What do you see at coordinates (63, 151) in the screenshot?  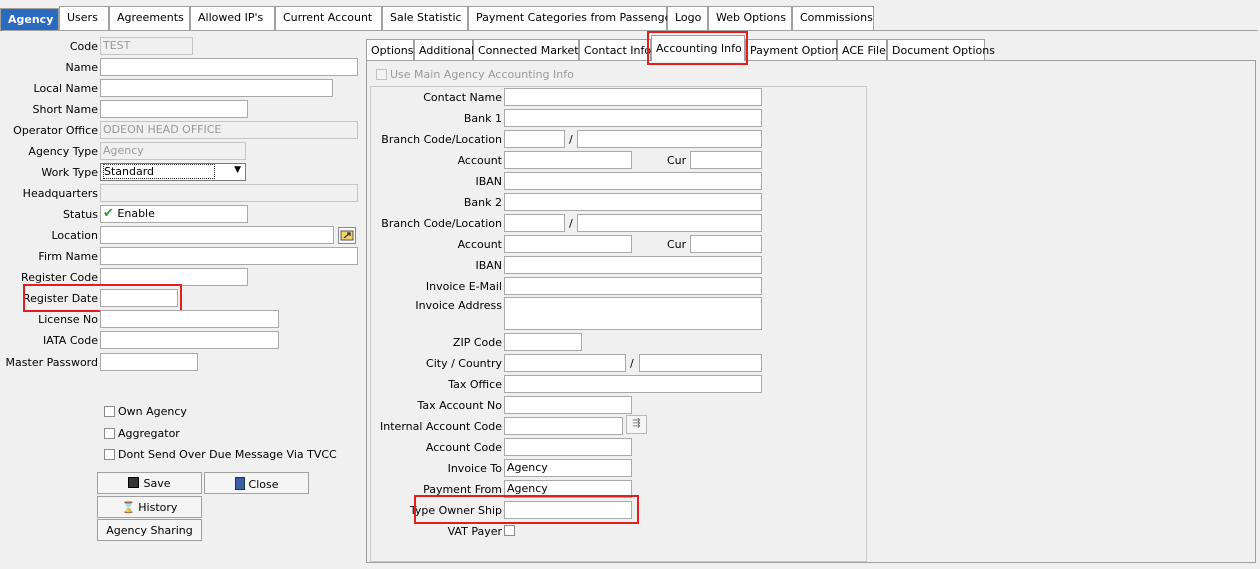 I see `agency-type-label: Agency Type` at bounding box center [63, 151].